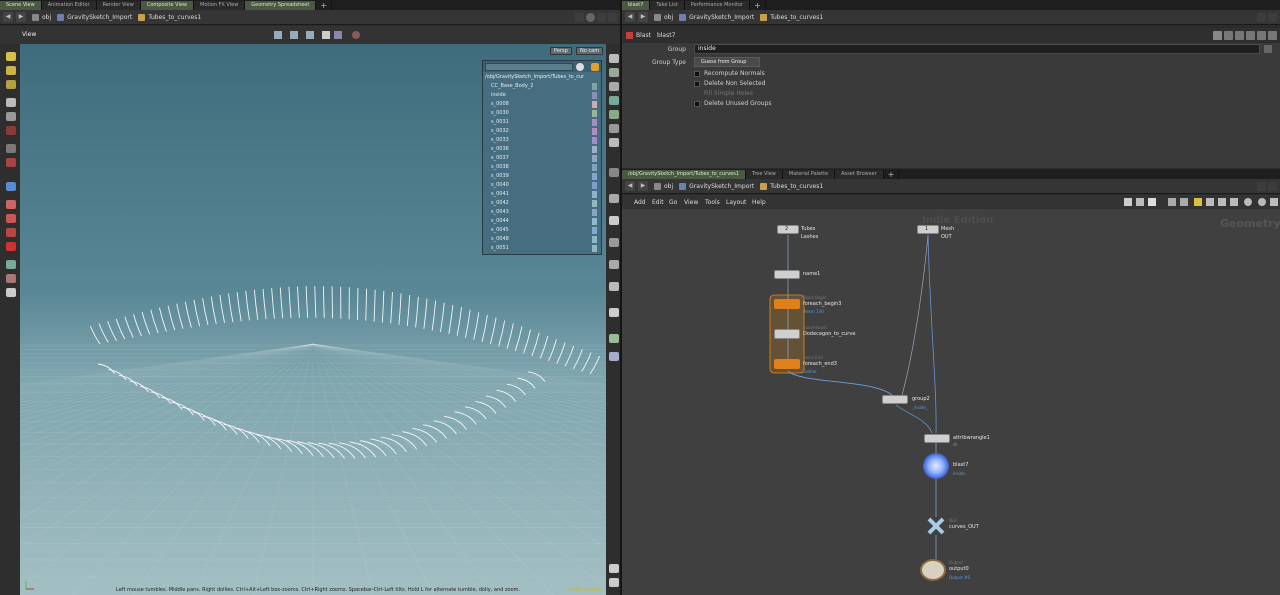  What do you see at coordinates (294, 35) in the screenshot?
I see `select-icon` at bounding box center [294, 35].